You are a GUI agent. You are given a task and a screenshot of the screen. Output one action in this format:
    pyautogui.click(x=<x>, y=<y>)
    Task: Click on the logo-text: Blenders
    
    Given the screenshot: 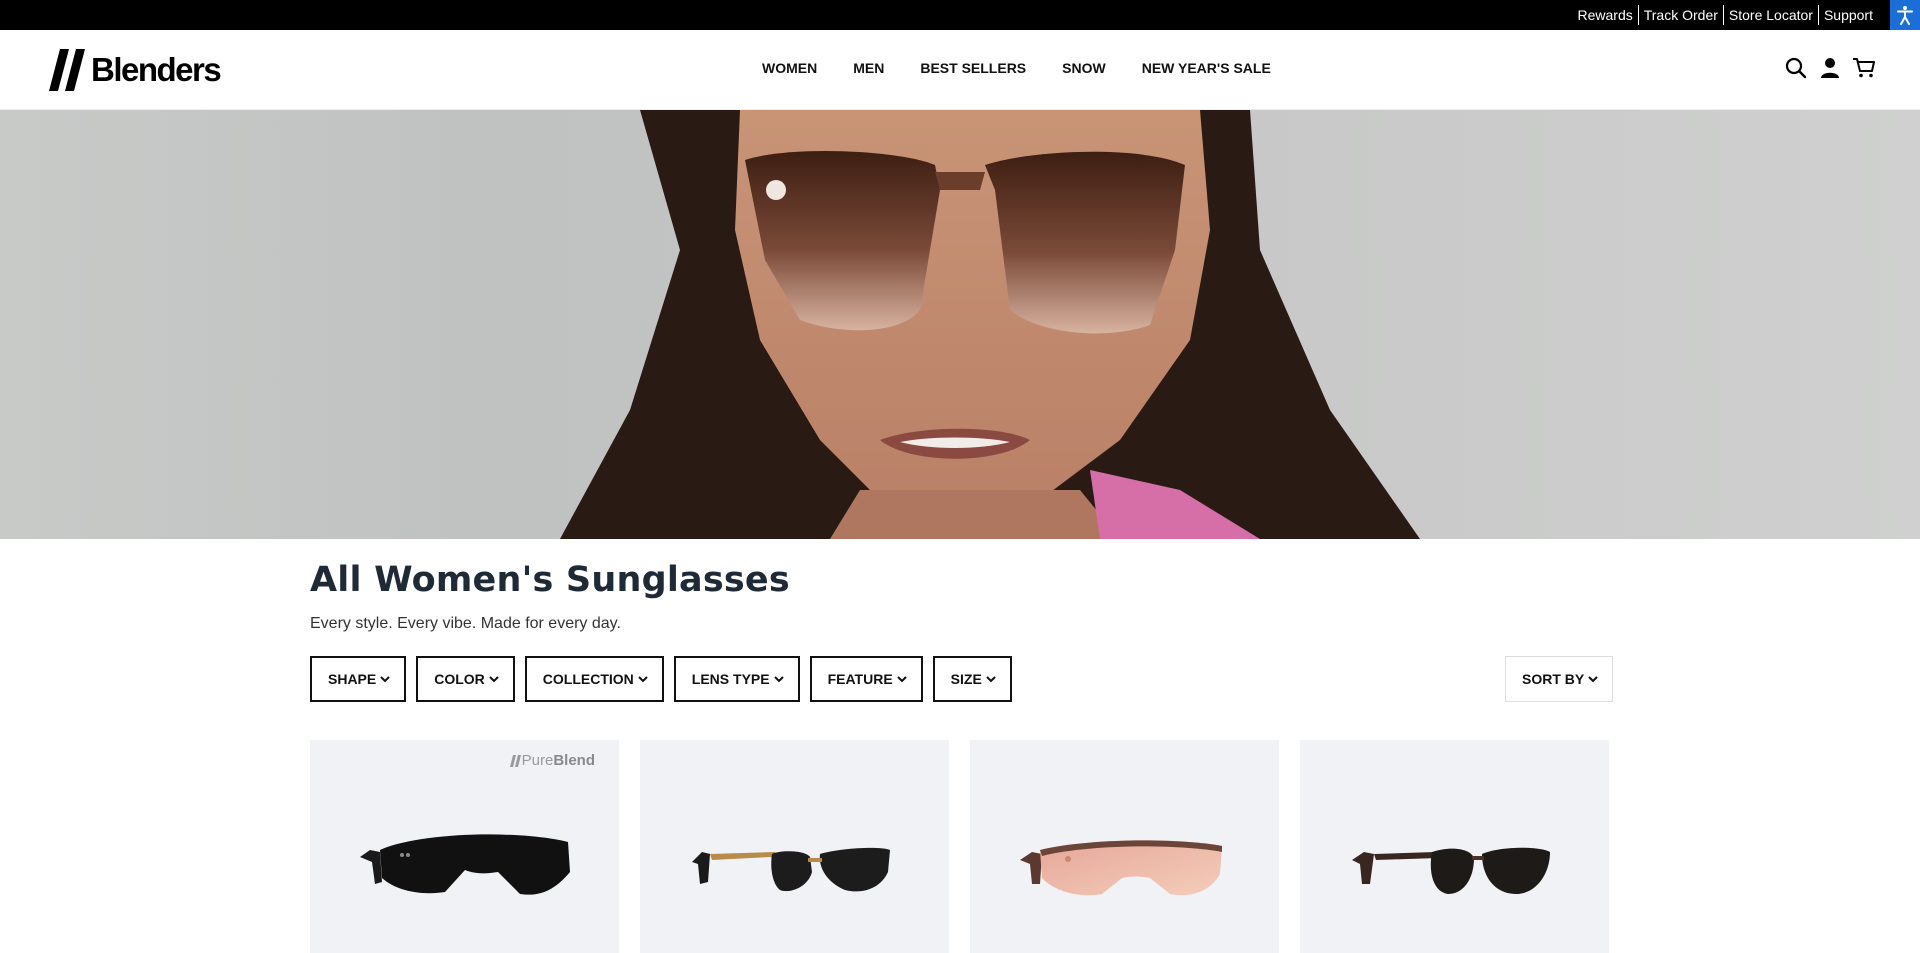 What is the action you would take?
    pyautogui.click(x=156, y=69)
    